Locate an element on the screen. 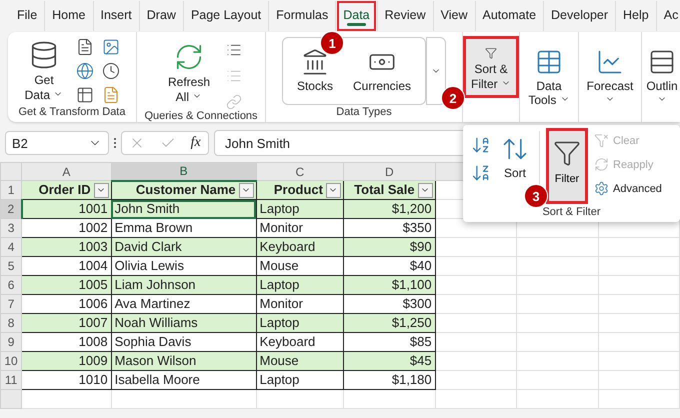 The height and width of the screenshot is (418, 680). table-cell: $1,250 is located at coordinates (389, 323).